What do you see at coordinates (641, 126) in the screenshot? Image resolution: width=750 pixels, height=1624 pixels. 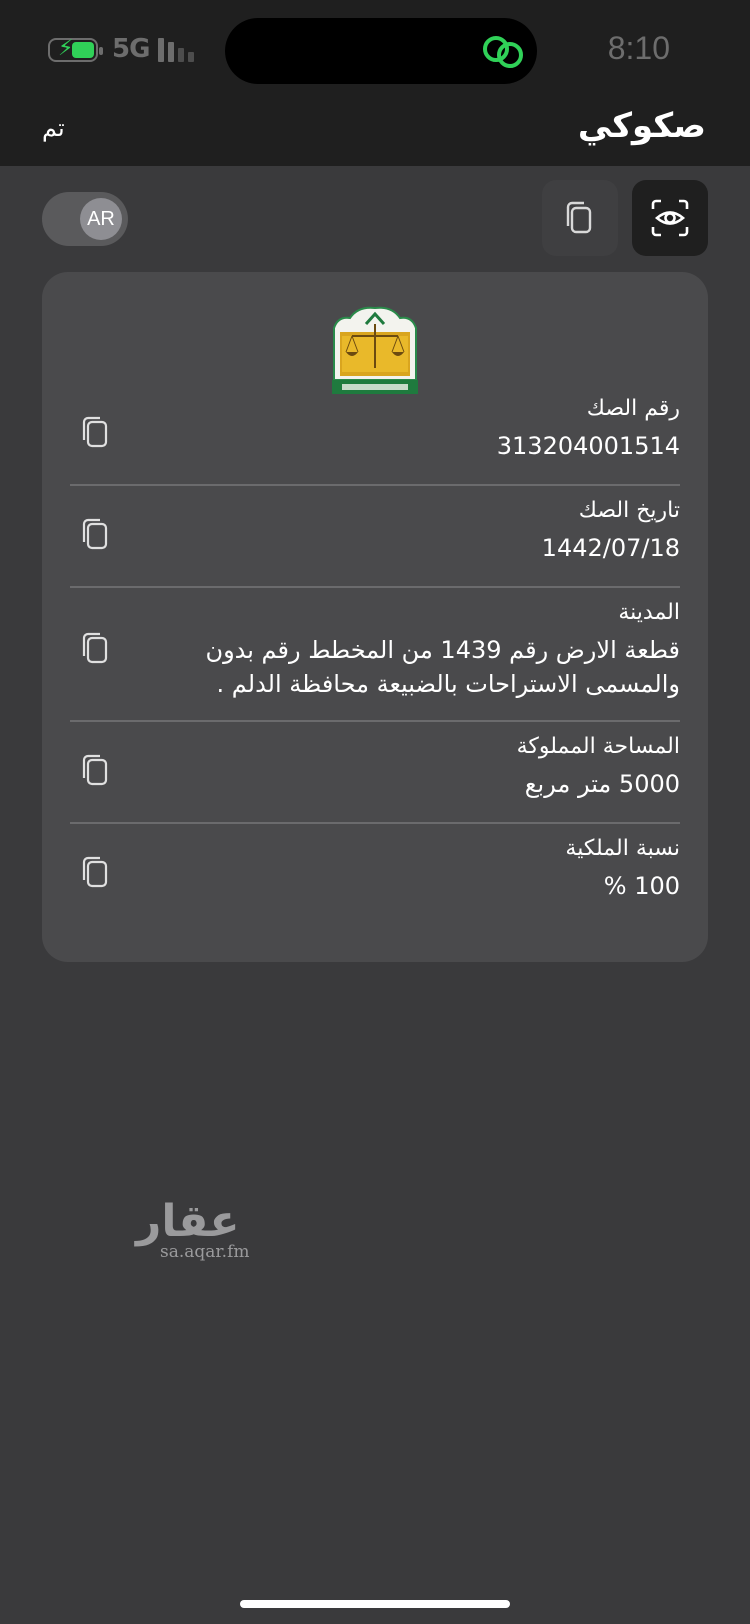 I see `page-title: صكوكي` at bounding box center [641, 126].